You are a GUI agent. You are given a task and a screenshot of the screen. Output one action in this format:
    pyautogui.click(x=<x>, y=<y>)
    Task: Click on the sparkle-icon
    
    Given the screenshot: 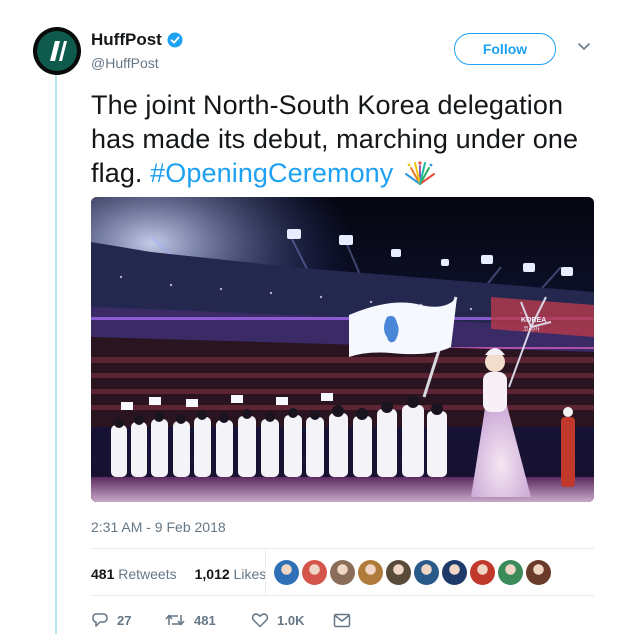 What is the action you would take?
    pyautogui.click(x=420, y=173)
    